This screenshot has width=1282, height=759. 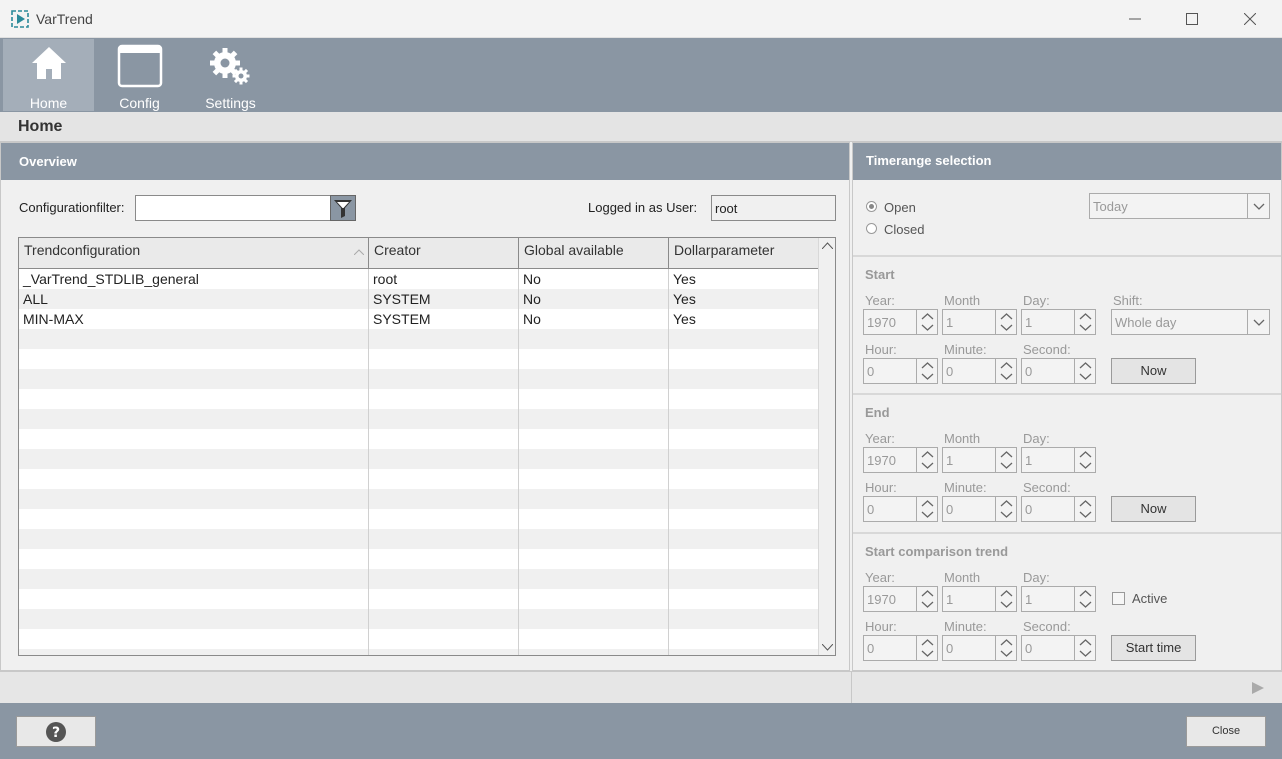 What do you see at coordinates (48, 75) in the screenshot?
I see `toolbar-home-button: Home` at bounding box center [48, 75].